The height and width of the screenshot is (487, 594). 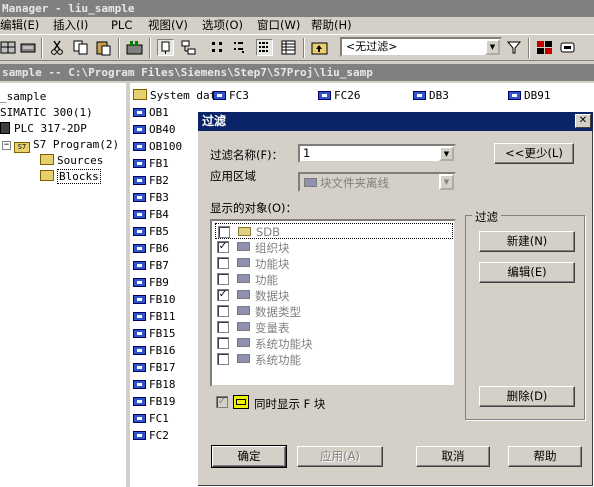 I want to click on download-icon, so click(x=134, y=47).